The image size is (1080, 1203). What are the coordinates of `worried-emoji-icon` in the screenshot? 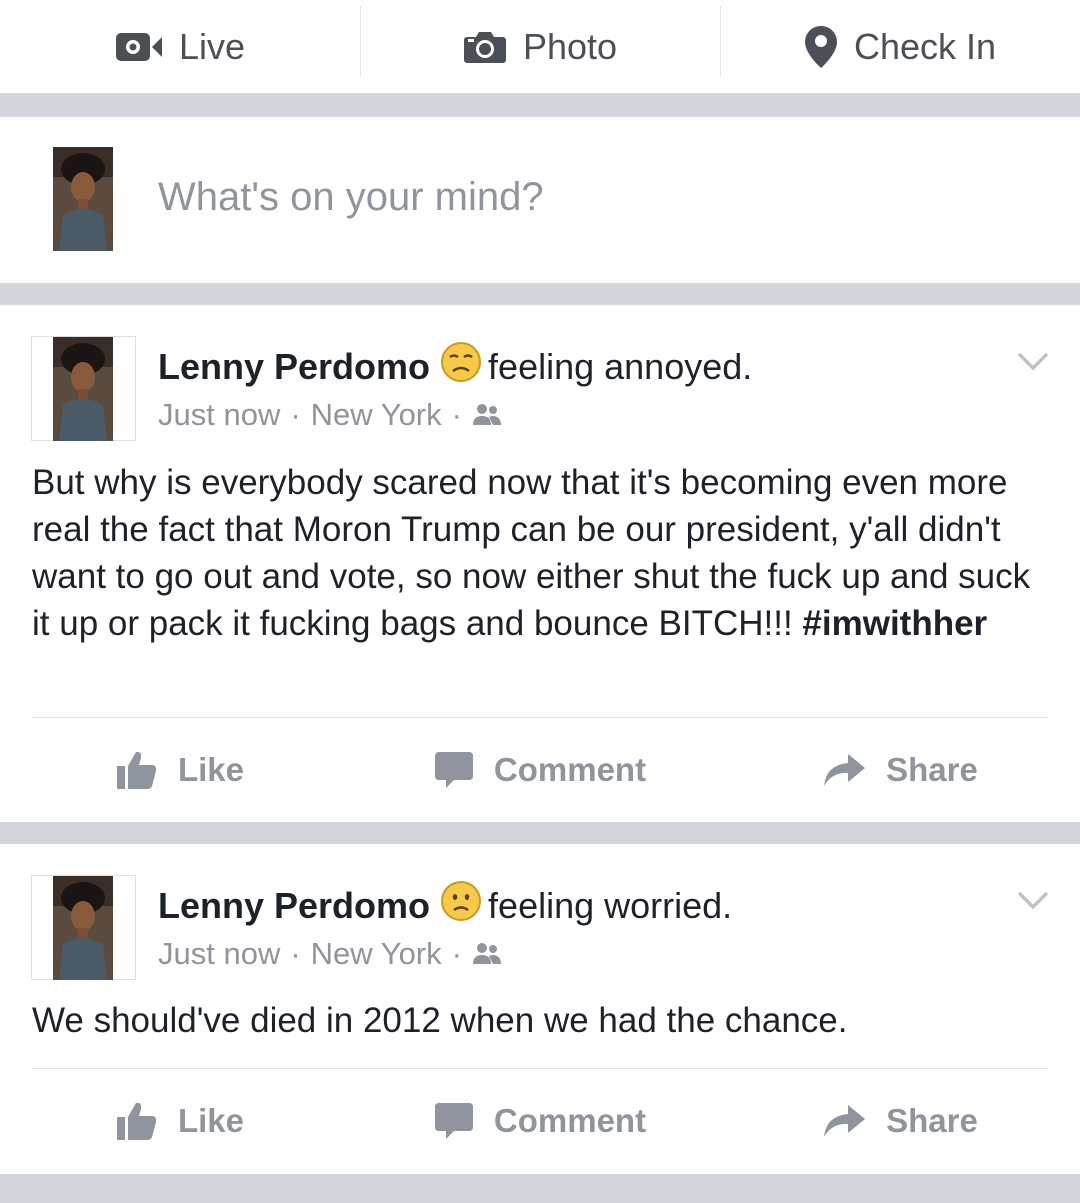 It's located at (461, 905).